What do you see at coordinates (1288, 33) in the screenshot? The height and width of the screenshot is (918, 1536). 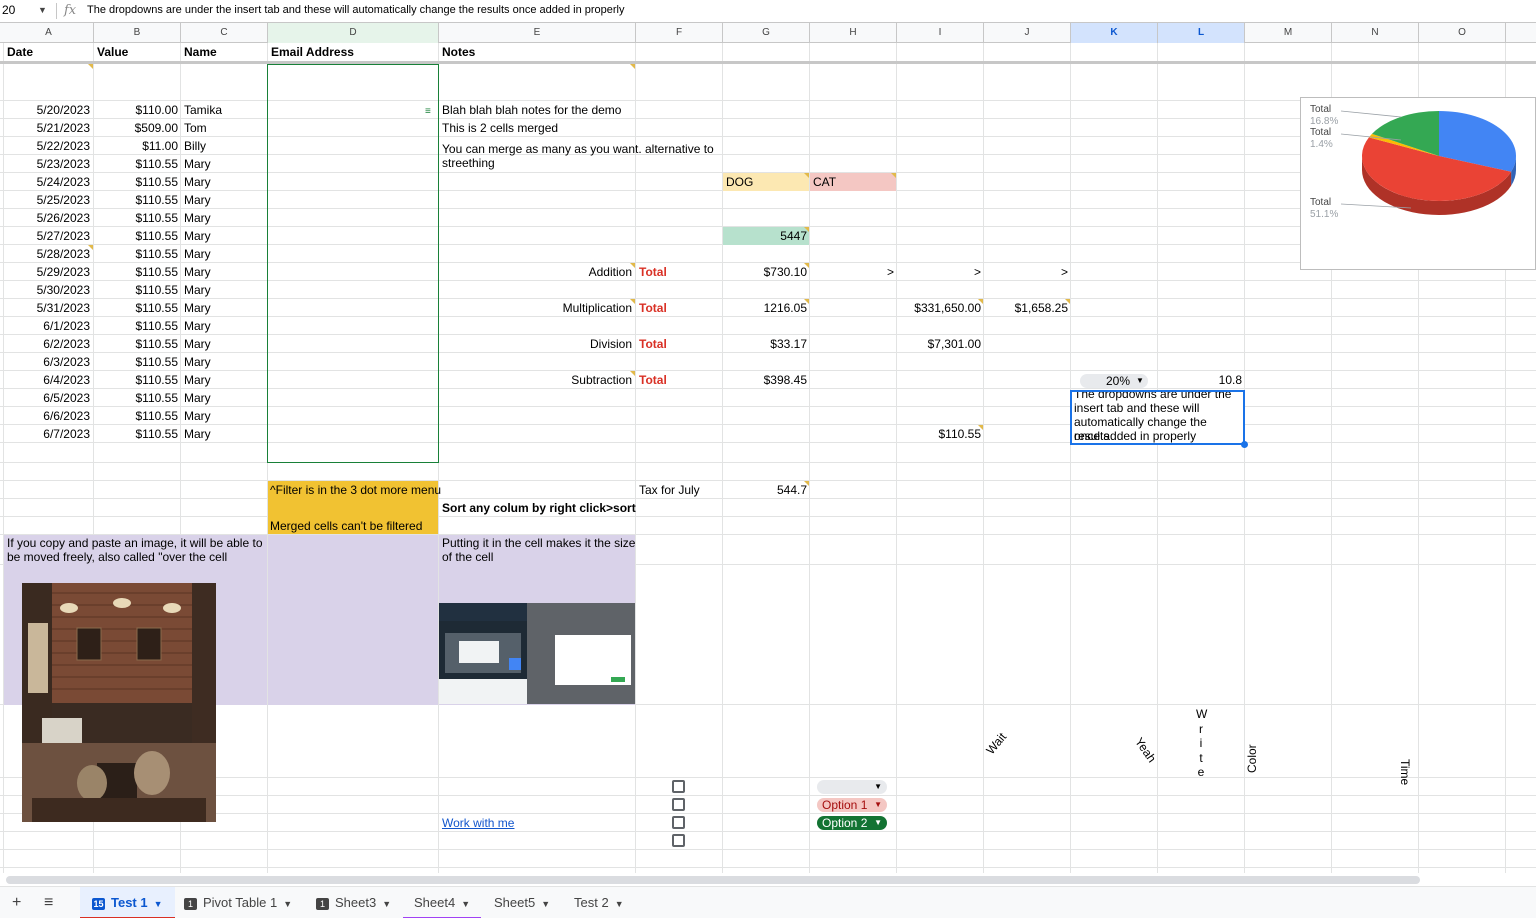 I see `column-header-m: M` at bounding box center [1288, 33].